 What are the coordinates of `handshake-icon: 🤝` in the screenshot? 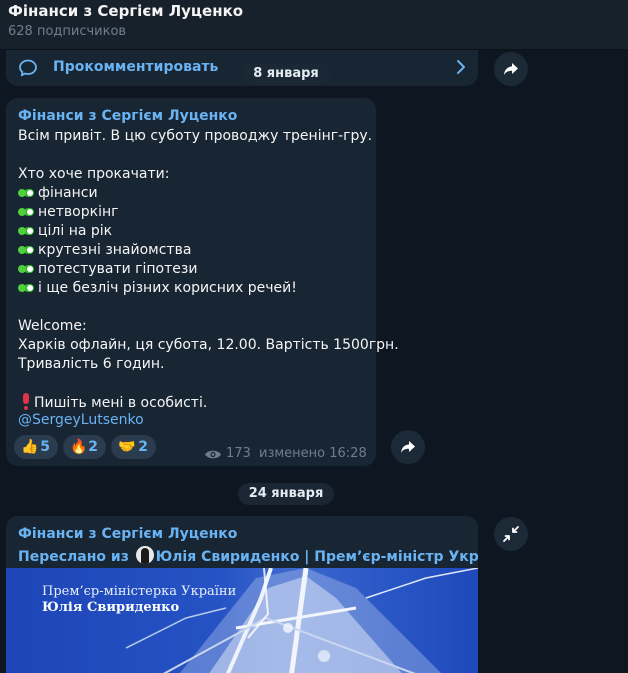 It's located at (127, 447).